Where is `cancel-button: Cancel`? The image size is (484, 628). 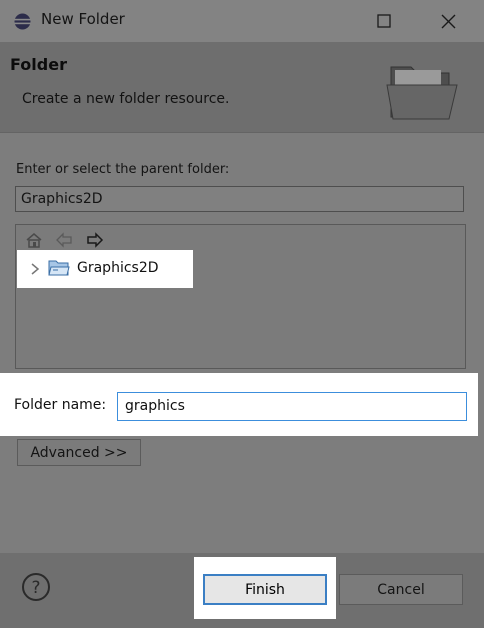
cancel-button: Cancel is located at coordinates (401, 589).